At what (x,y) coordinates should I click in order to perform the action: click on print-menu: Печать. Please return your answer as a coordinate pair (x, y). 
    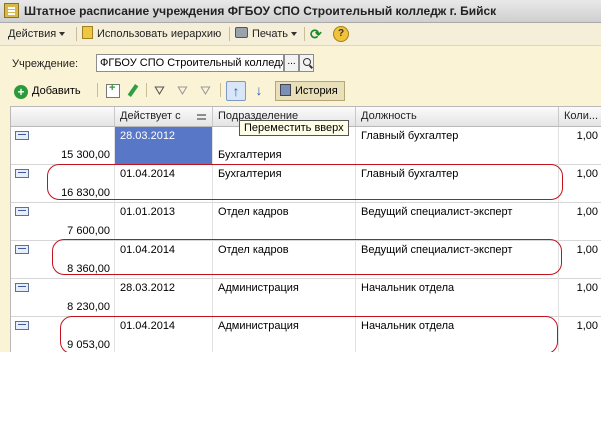
    Looking at the image, I should click on (266, 34).